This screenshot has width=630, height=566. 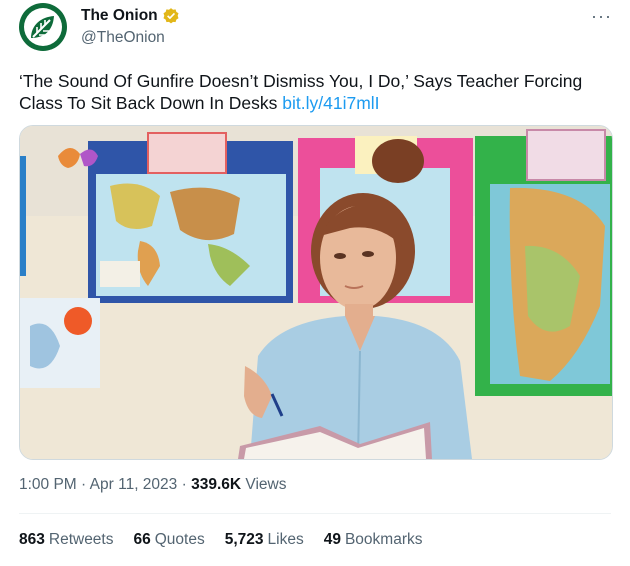 I want to click on stat-likes: 5,723 Likes, so click(x=264, y=540).